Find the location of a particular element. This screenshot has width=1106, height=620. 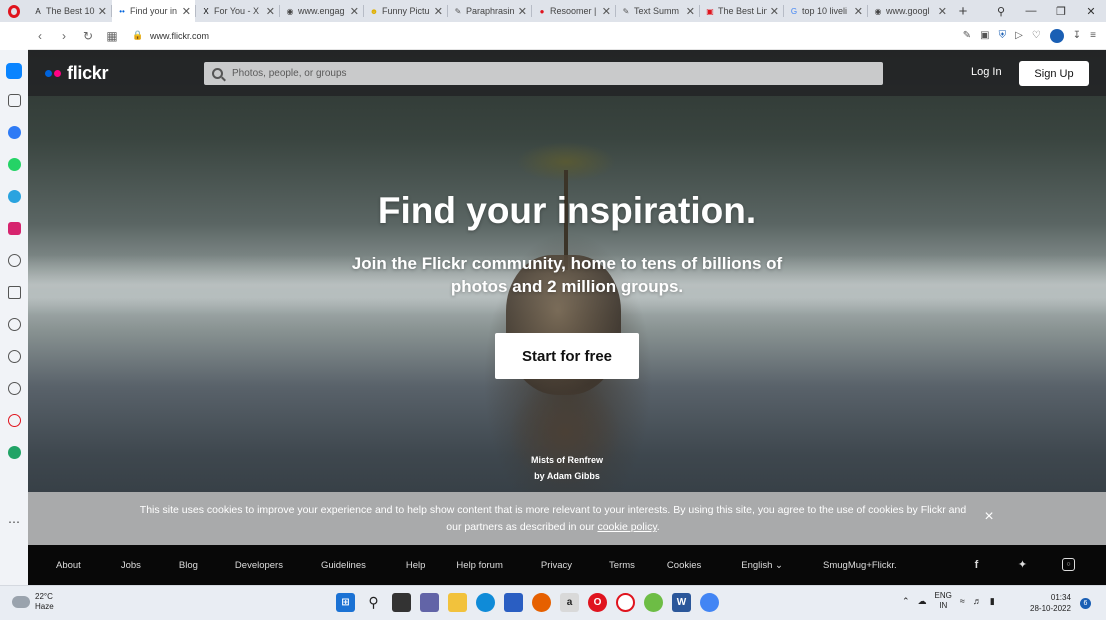

browser-tab: ✎ Text Summ ✕ is located at coordinates (657, 11).